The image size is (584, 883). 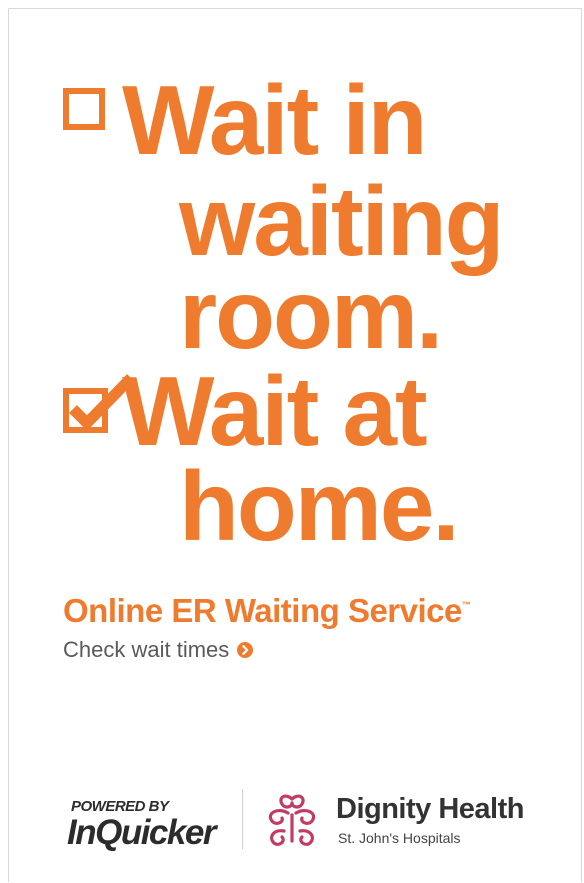 What do you see at coordinates (275, 411) in the screenshot?
I see `headline-line-4: Wait at` at bounding box center [275, 411].